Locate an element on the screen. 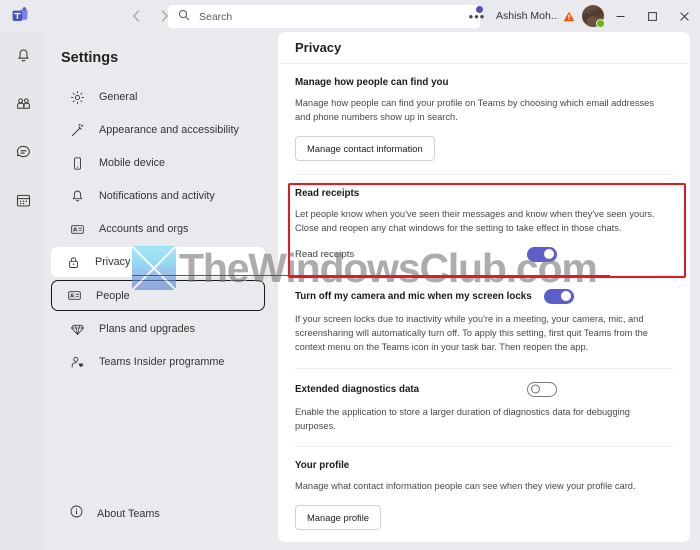 This screenshot has width=700, height=550. sidebar-item-label: General is located at coordinates (118, 97).